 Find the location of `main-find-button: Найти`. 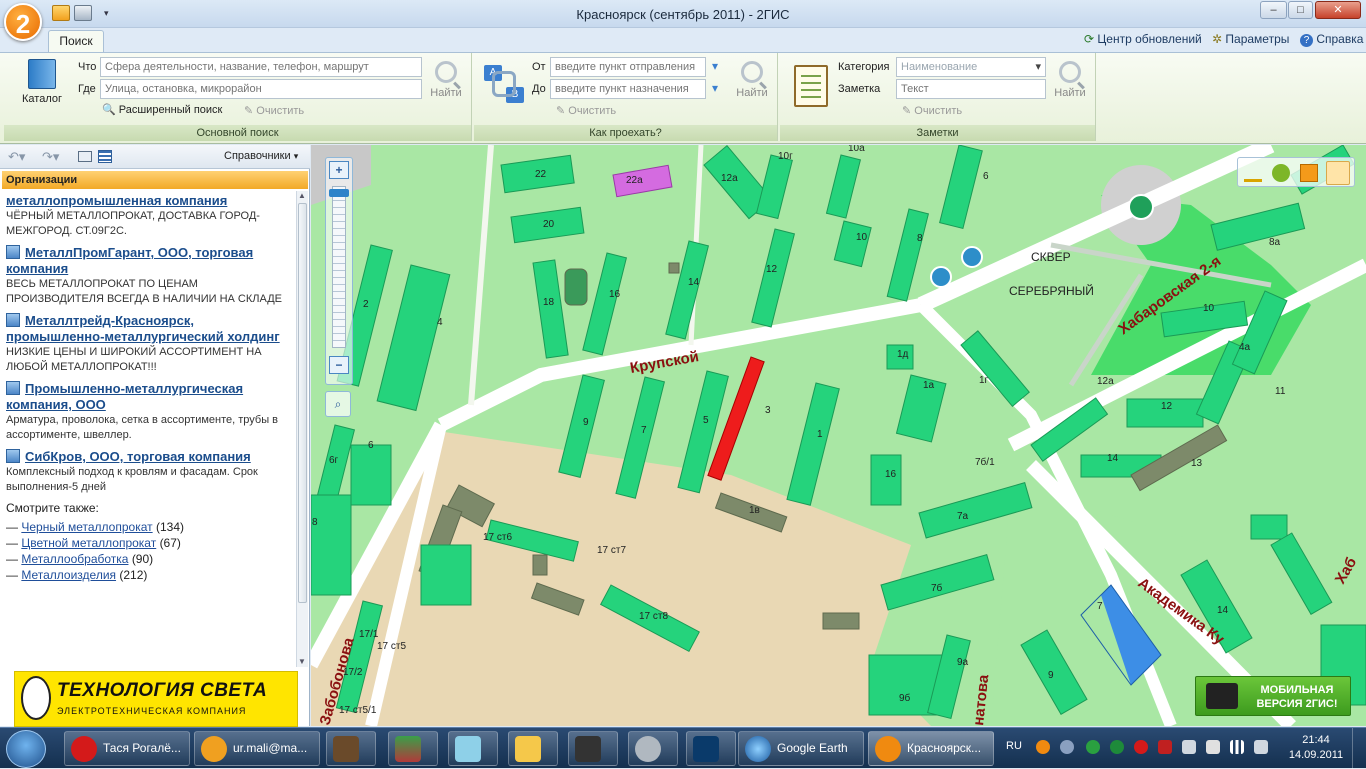

main-find-button: Найти is located at coordinates (446, 85).